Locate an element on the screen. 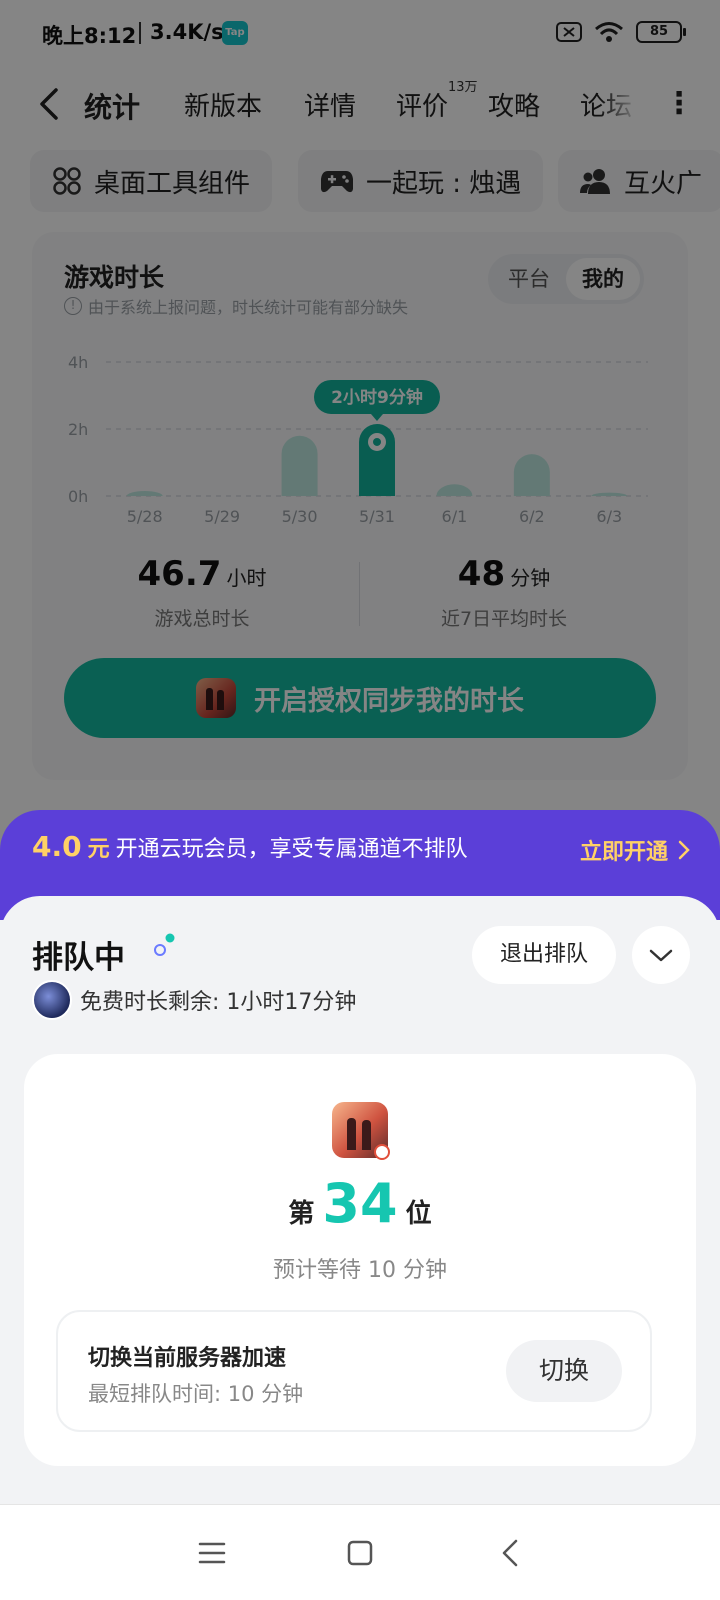 The height and width of the screenshot is (1600, 720). rank-prefix: 第 is located at coordinates (301, 1214).